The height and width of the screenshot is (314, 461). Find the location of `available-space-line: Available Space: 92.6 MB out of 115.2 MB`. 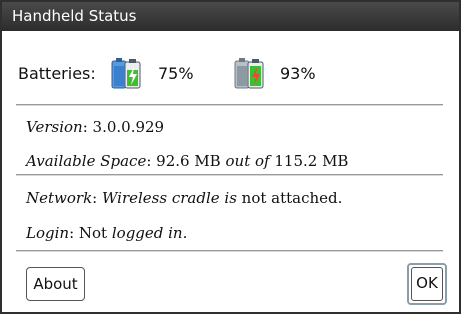

available-space-line: Available Space: 92.6 MB out of 115.2 MB is located at coordinates (187, 161).